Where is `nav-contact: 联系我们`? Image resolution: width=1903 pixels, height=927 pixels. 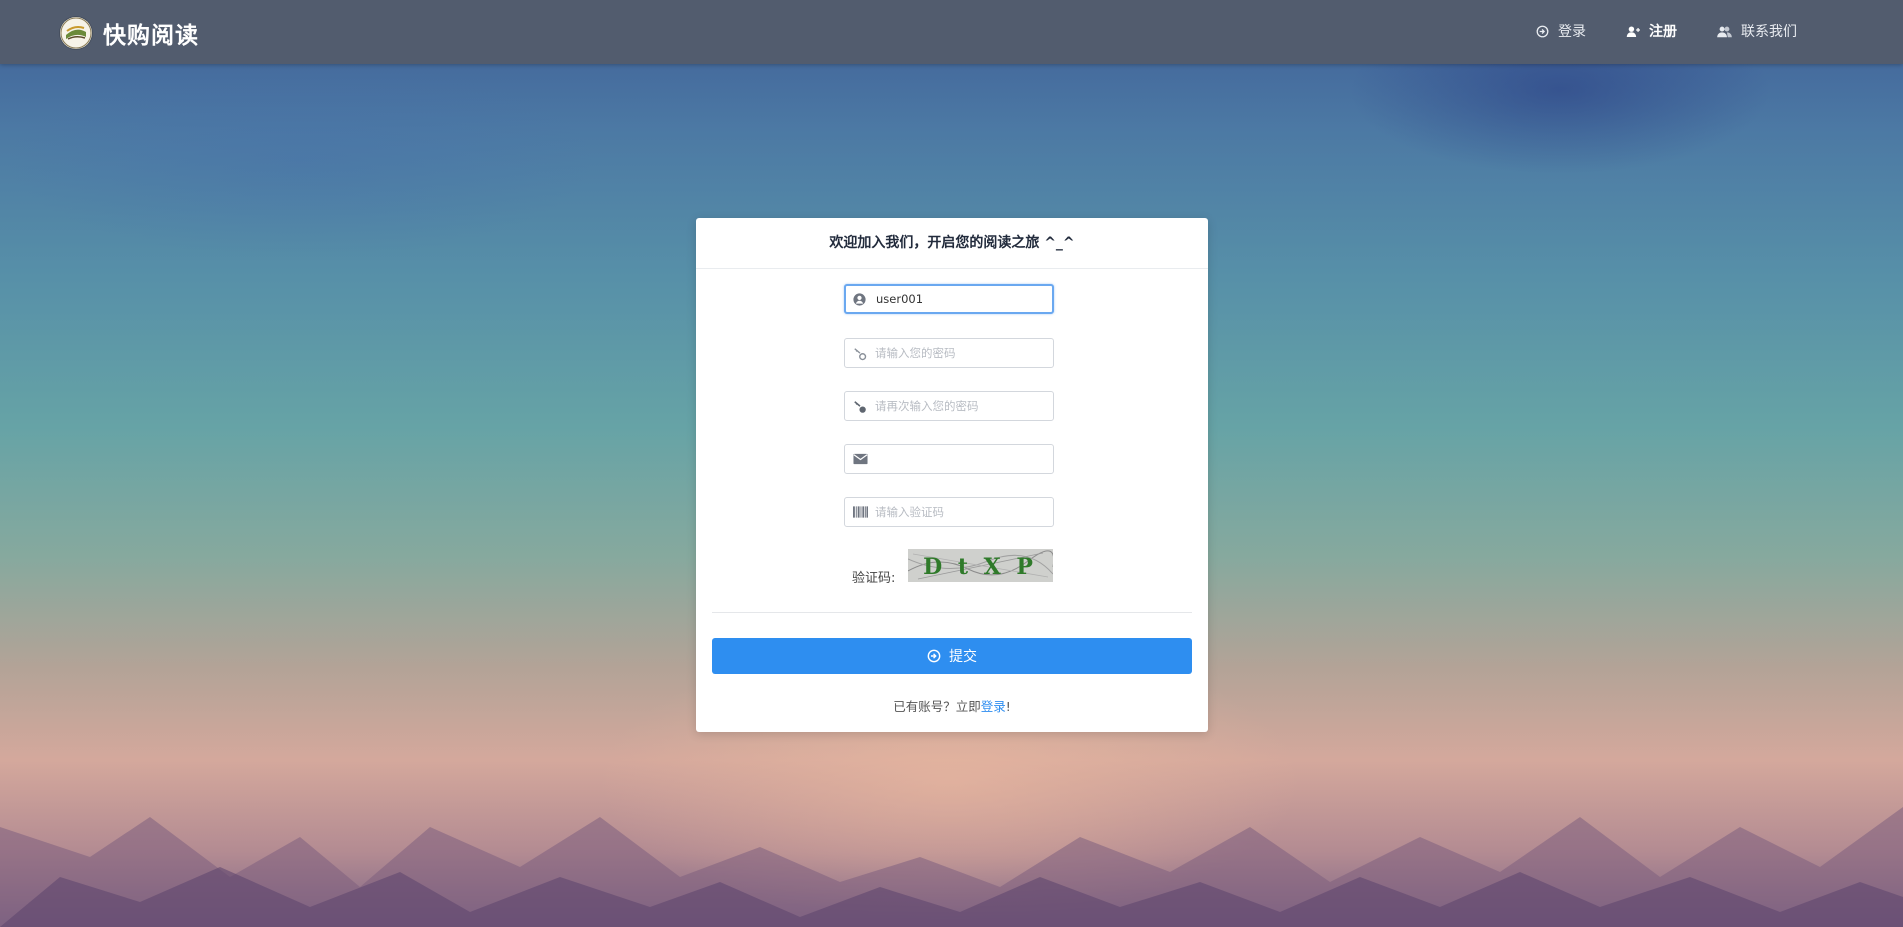 nav-contact: 联系我们 is located at coordinates (1757, 31).